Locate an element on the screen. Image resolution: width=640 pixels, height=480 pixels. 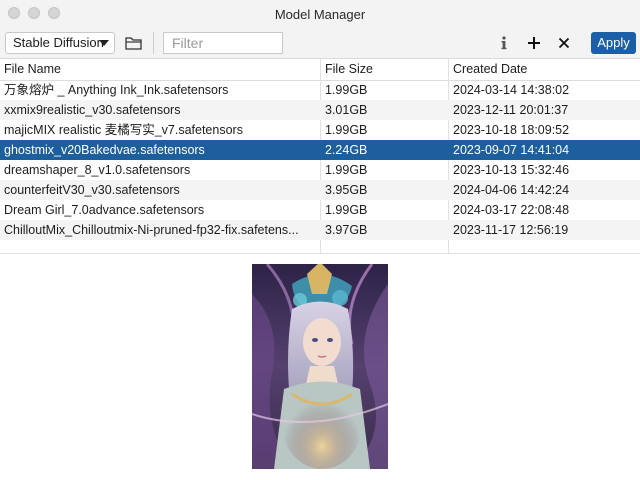
apply-button: Apply is located at coordinates (613, 43).